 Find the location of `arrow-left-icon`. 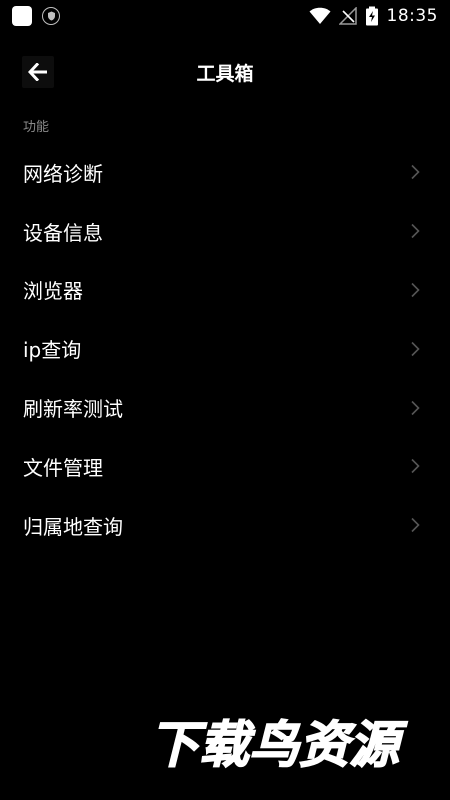

arrow-left-icon is located at coordinates (37, 72).